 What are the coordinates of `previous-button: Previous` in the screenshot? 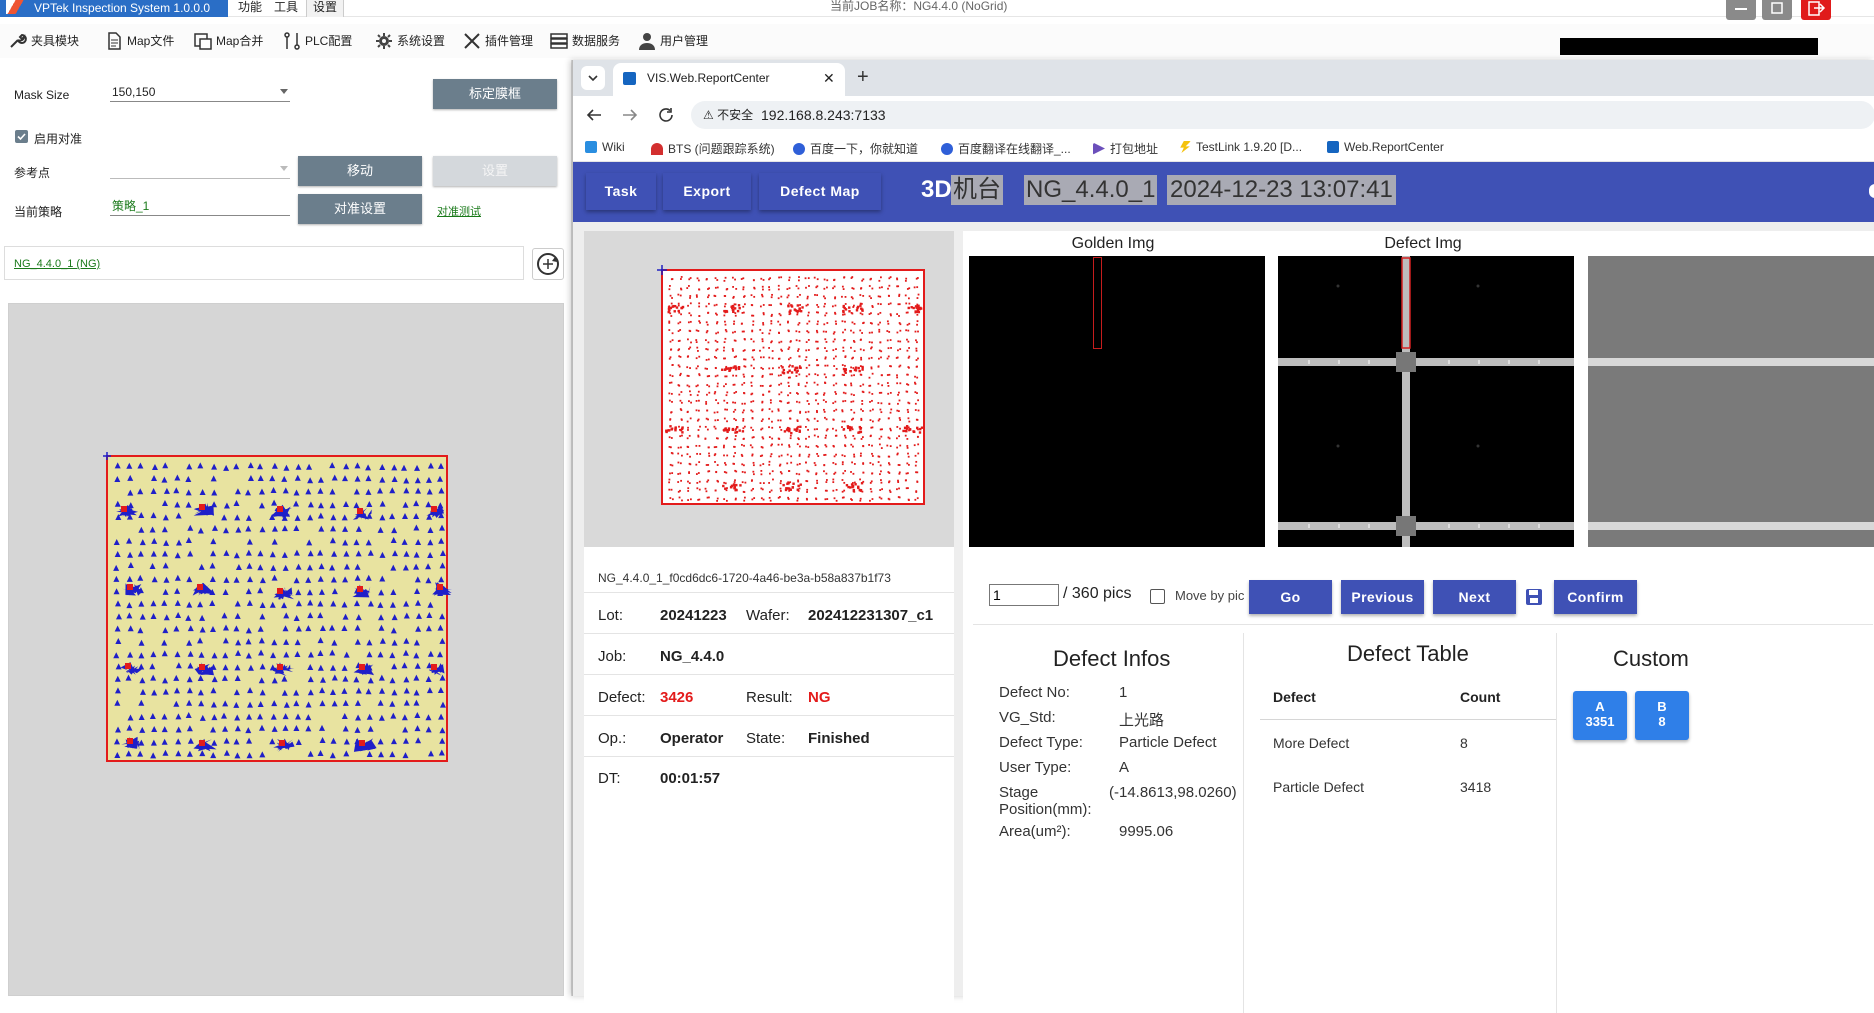 It's located at (1382, 597).